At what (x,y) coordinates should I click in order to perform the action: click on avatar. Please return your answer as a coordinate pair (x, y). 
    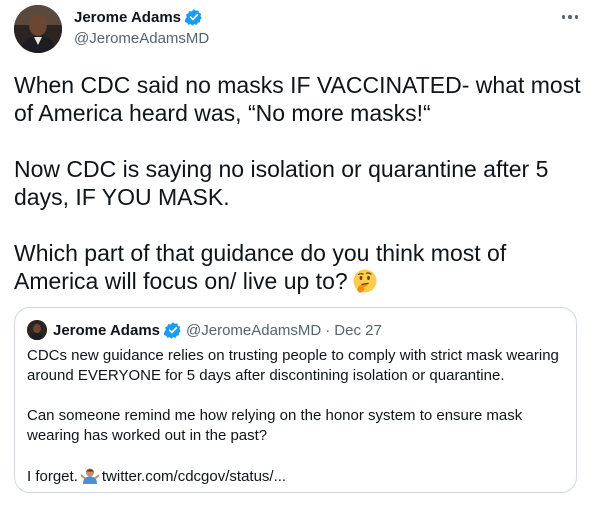
    Looking at the image, I should click on (38, 29).